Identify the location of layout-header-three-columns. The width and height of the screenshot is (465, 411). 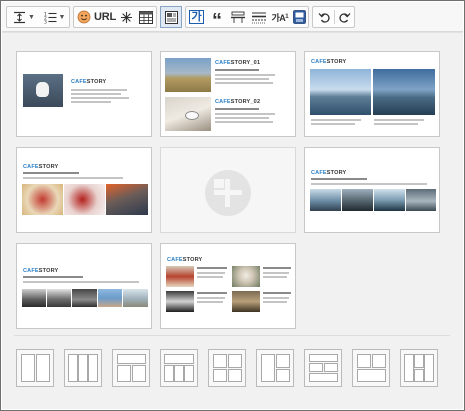
(179, 368).